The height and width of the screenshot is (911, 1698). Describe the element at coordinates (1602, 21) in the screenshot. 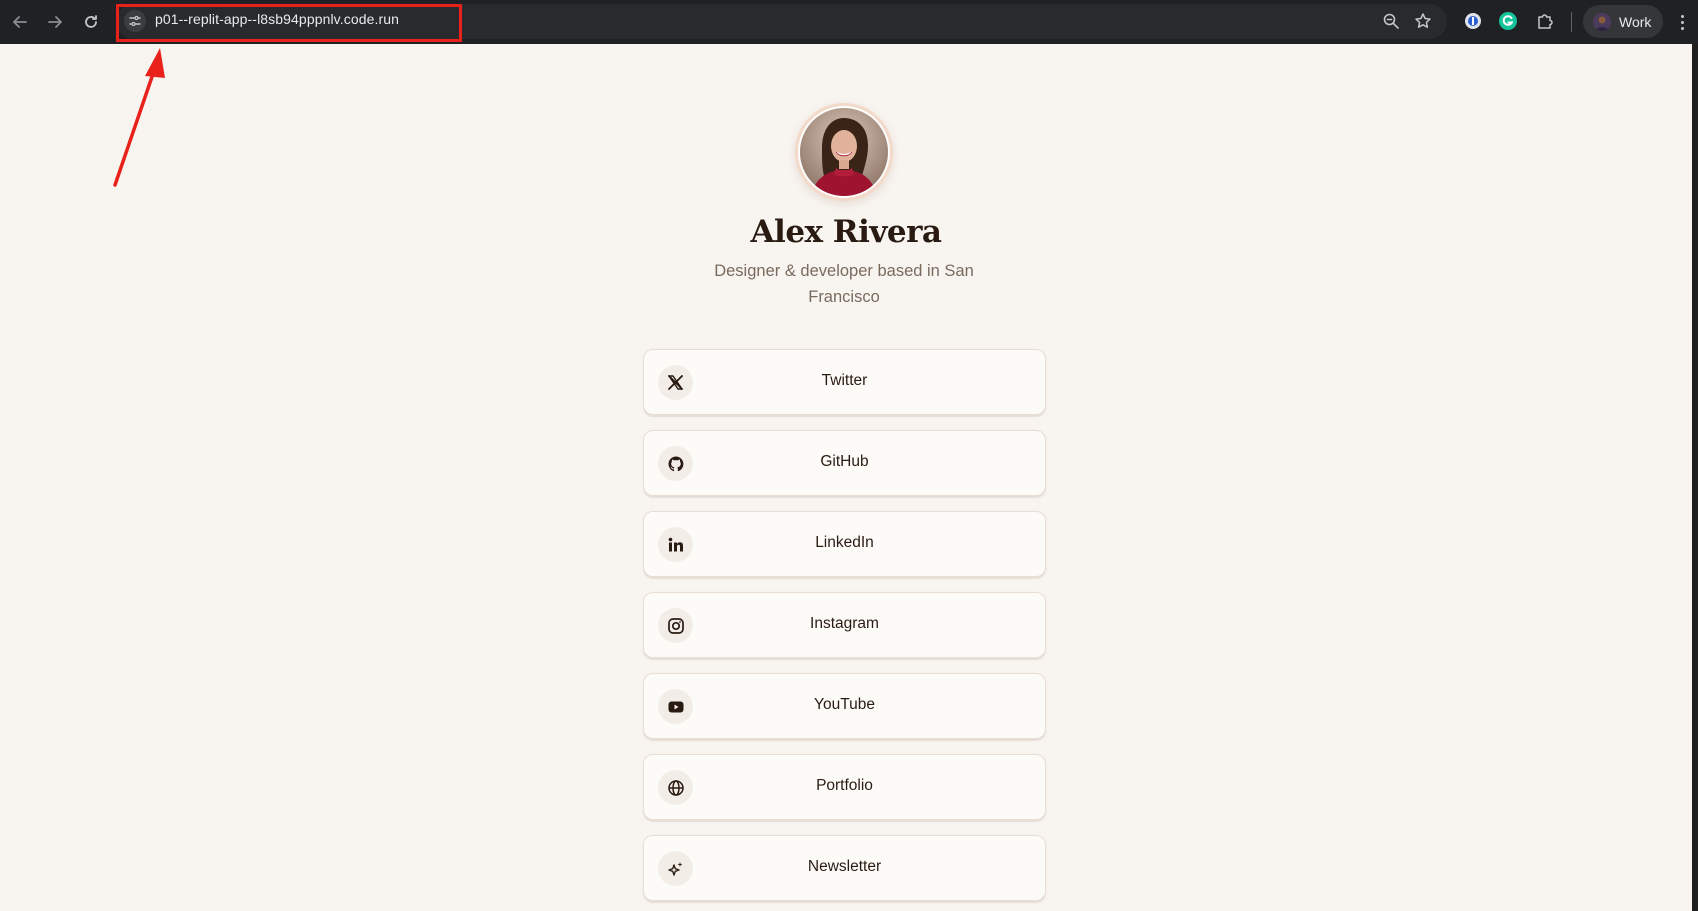

I see `profile-avatar` at that location.